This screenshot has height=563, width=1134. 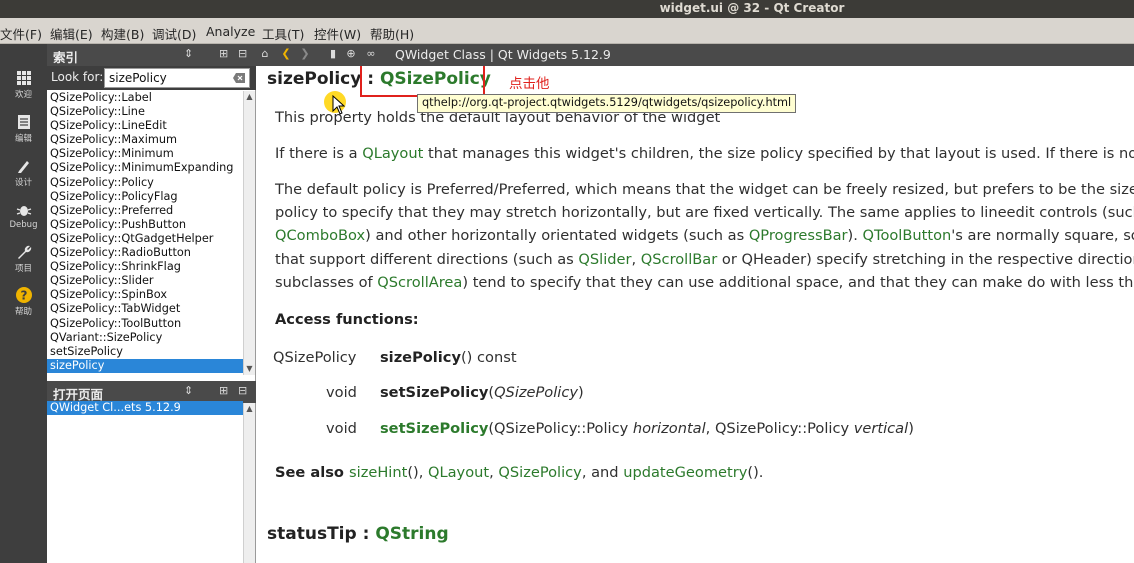 What do you see at coordinates (77, 77) in the screenshot?
I see `look-for-label: Look for:` at bounding box center [77, 77].